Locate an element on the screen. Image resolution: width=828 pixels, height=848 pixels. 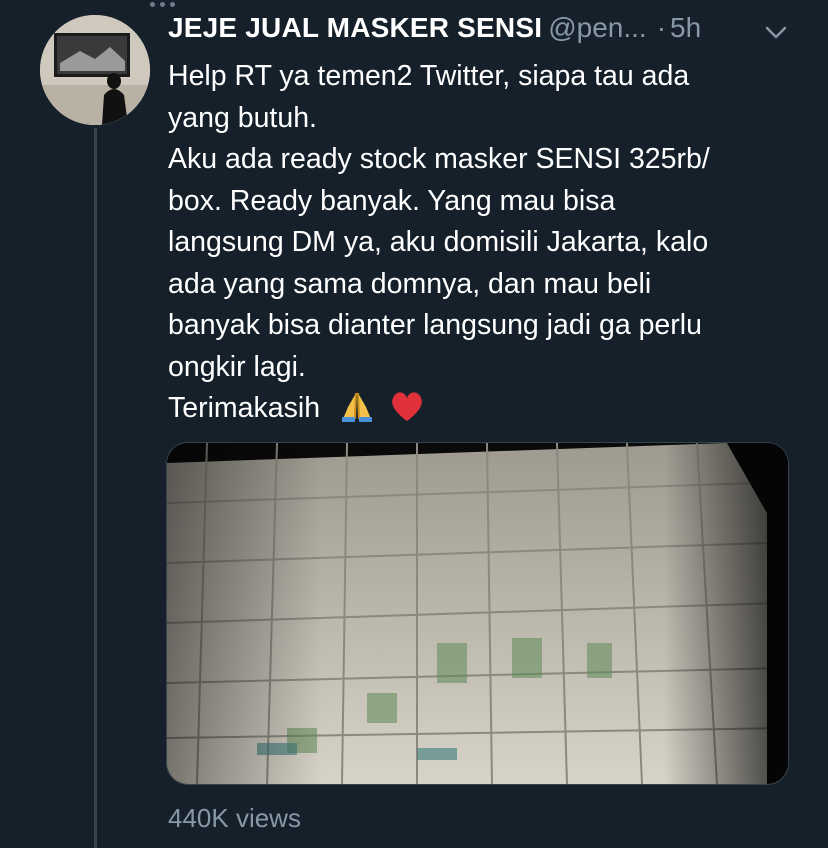
tweet-last-line: Terimakasih is located at coordinates (488, 409).